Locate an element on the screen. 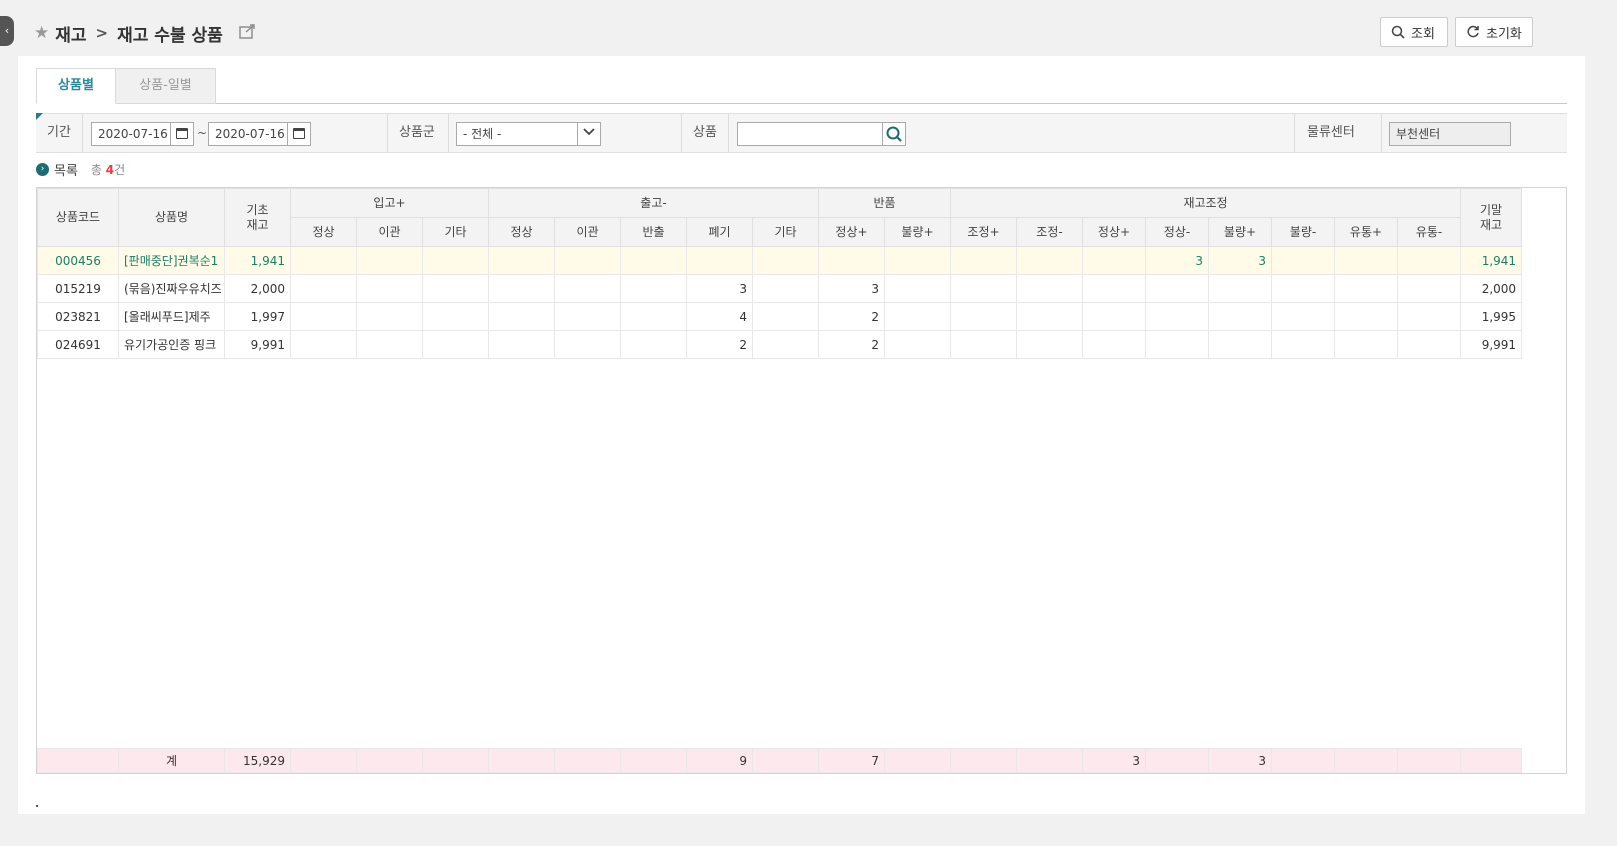  date-from-calendar-button is located at coordinates (182, 134).